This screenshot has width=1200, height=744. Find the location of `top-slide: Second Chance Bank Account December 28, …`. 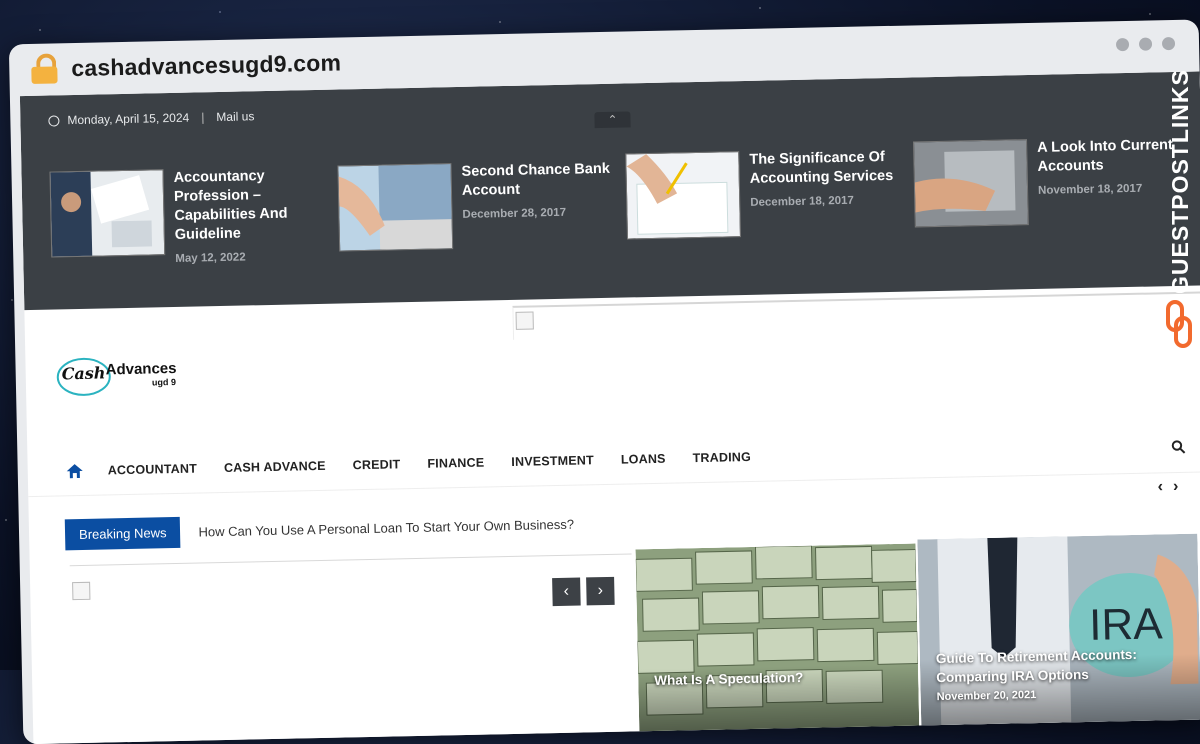

top-slide: Second Chance Bank Account December 28, … is located at coordinates (480, 206).